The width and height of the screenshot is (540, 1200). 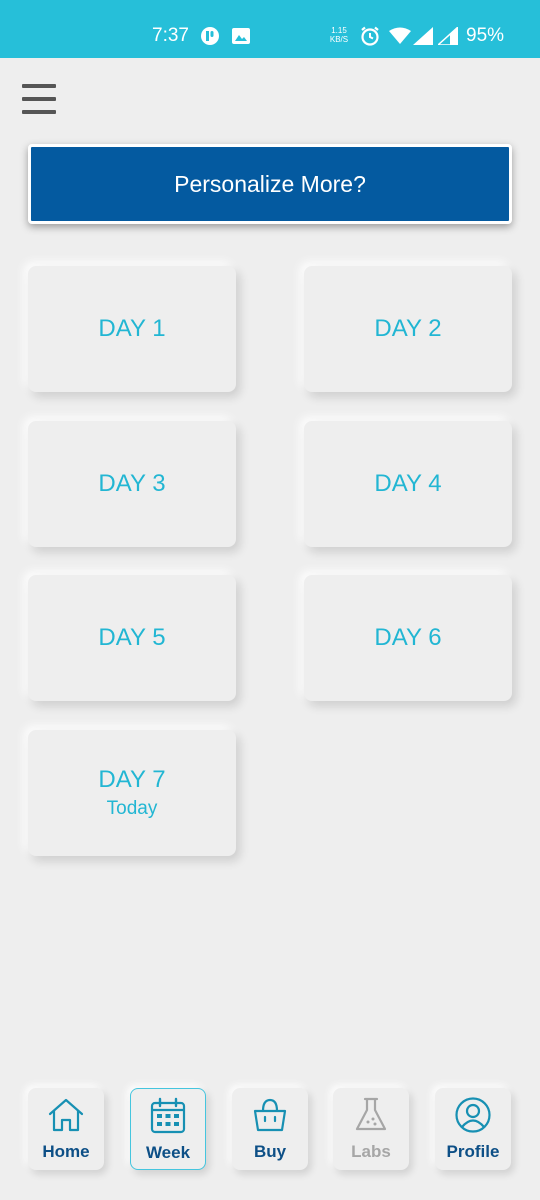 I want to click on profile-icon, so click(x=473, y=1115).